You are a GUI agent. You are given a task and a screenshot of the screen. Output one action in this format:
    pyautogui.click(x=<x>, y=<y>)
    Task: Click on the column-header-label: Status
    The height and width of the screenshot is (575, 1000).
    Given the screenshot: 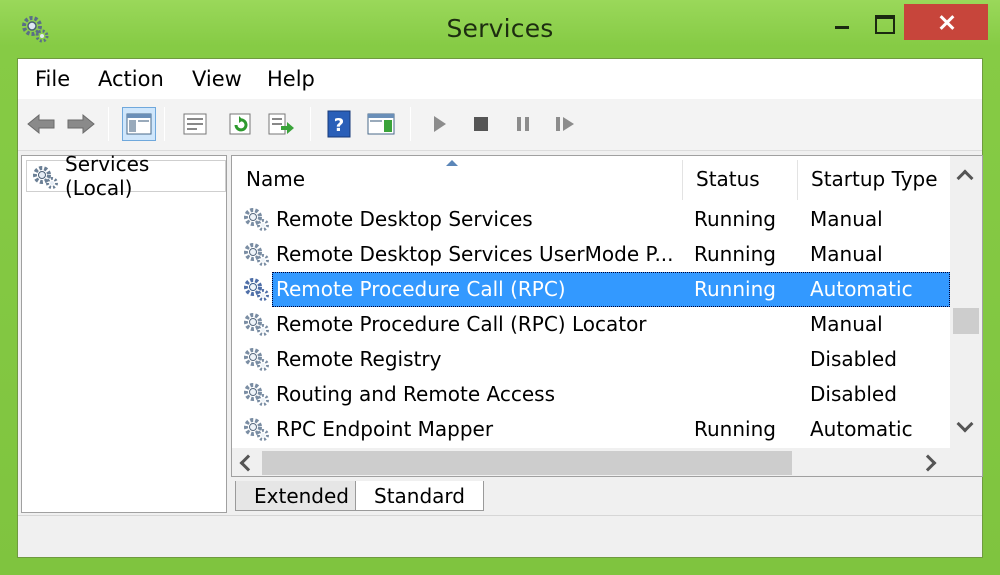 What is the action you would take?
    pyautogui.click(x=728, y=179)
    